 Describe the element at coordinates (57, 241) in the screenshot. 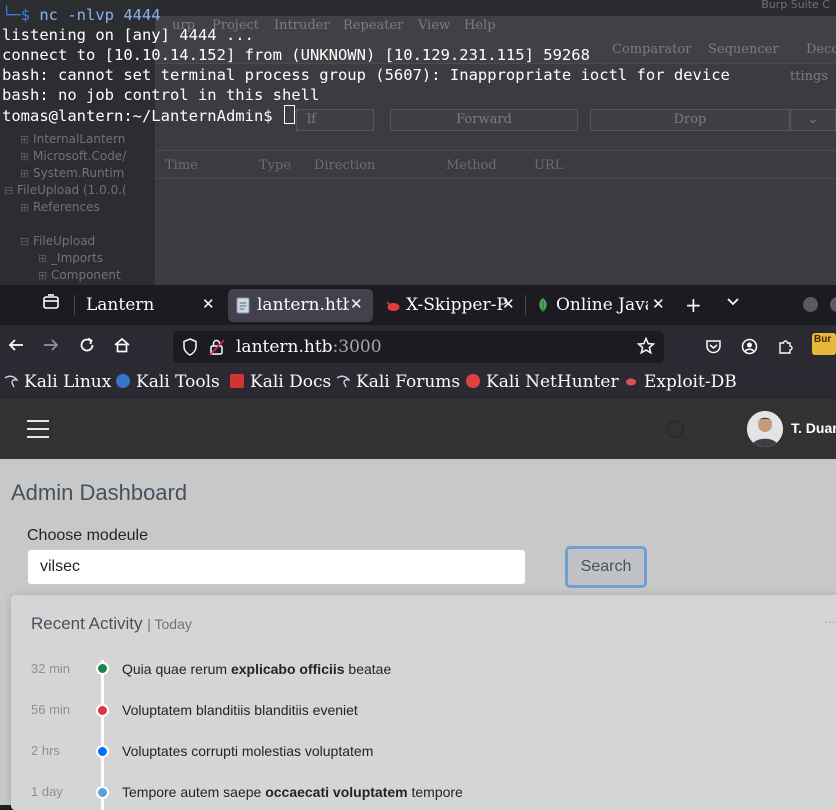

I see `tree-node: ⊟ FileUpload` at that location.